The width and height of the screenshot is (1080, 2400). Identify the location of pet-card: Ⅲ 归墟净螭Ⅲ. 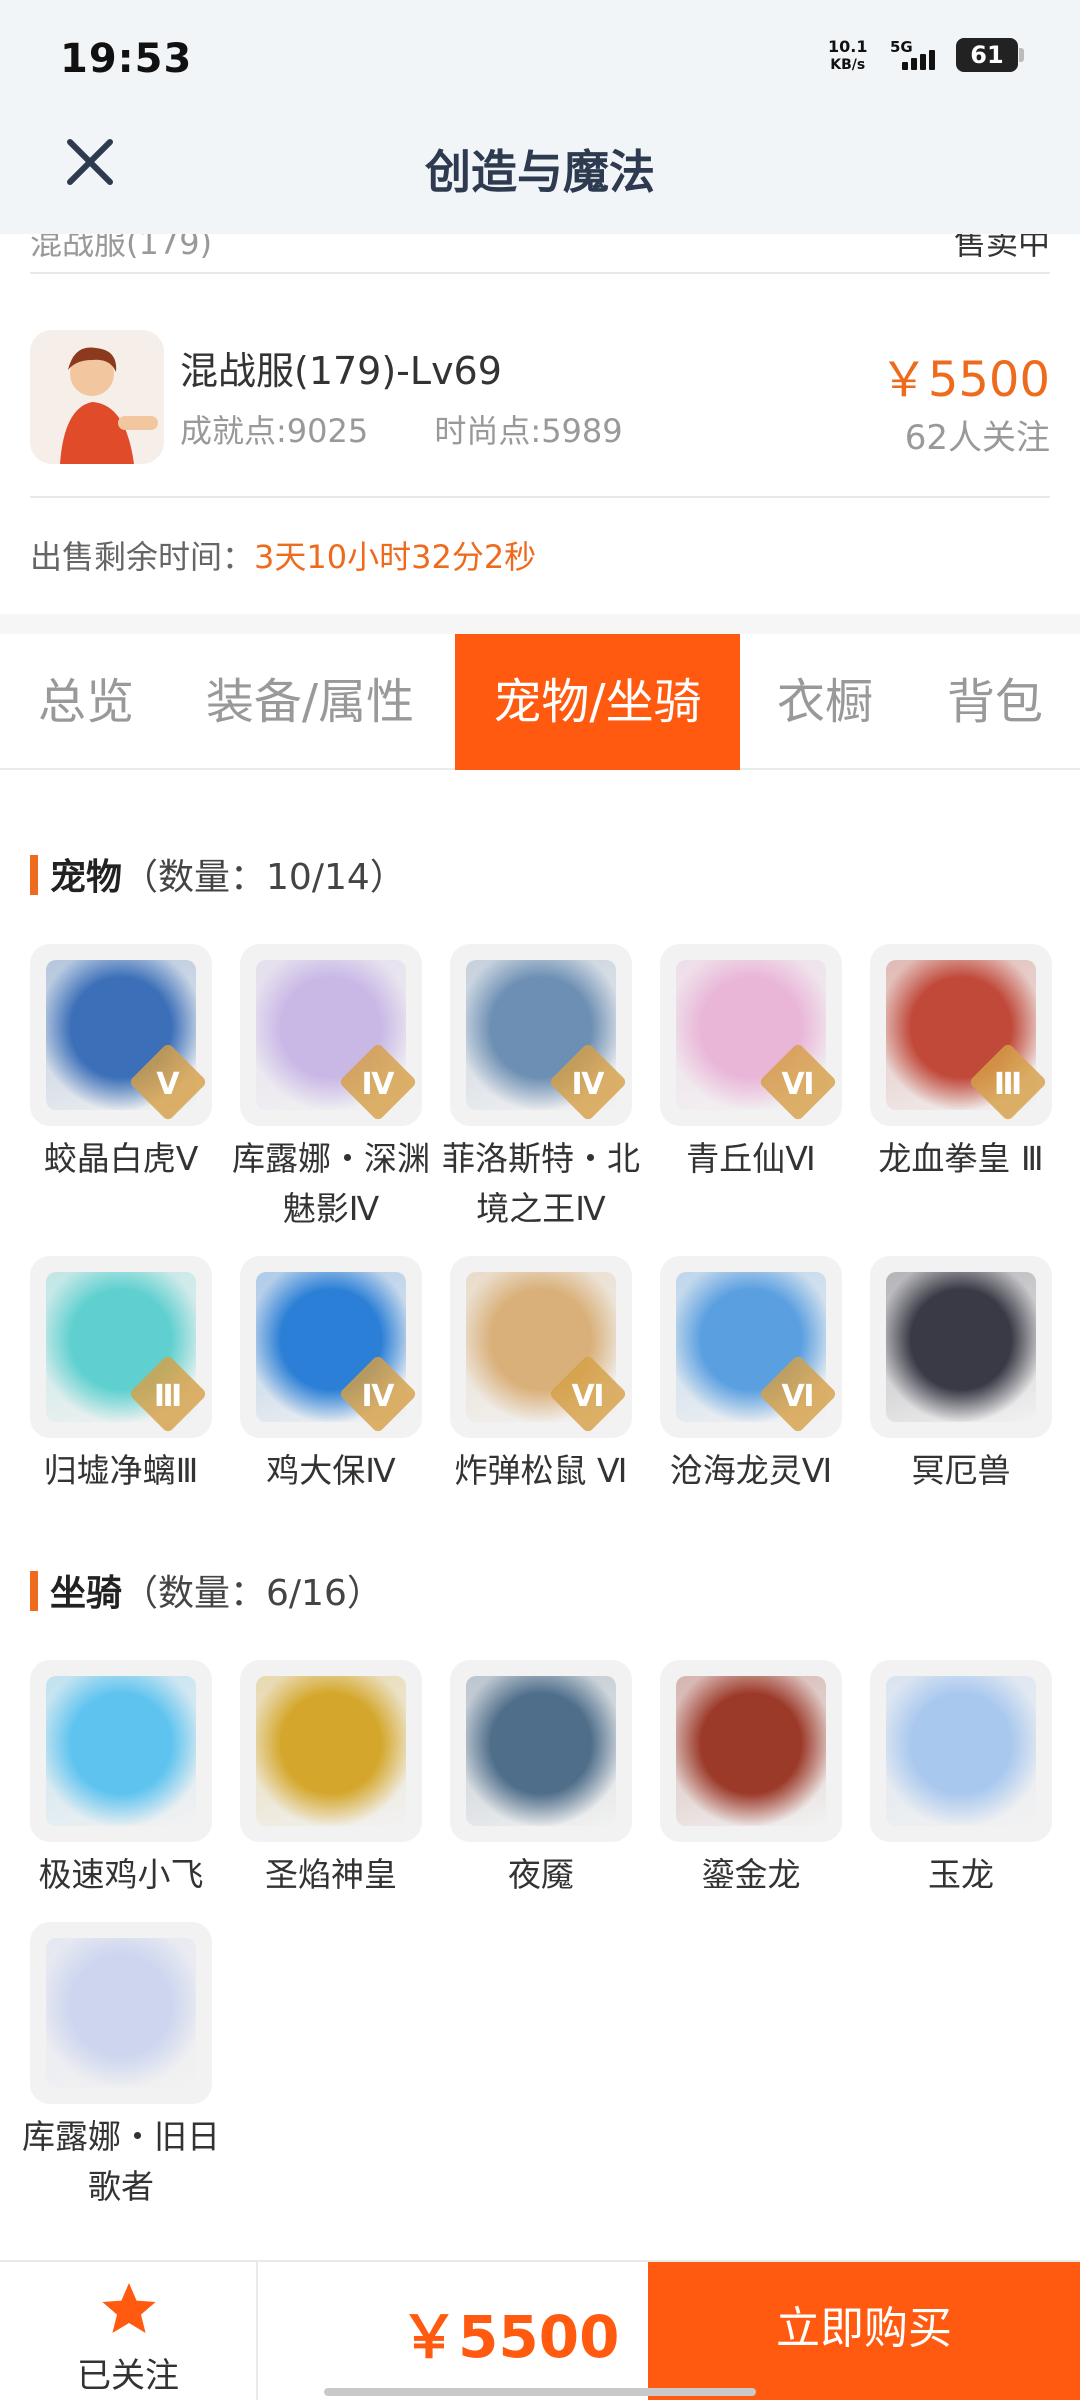
(121, 1376).